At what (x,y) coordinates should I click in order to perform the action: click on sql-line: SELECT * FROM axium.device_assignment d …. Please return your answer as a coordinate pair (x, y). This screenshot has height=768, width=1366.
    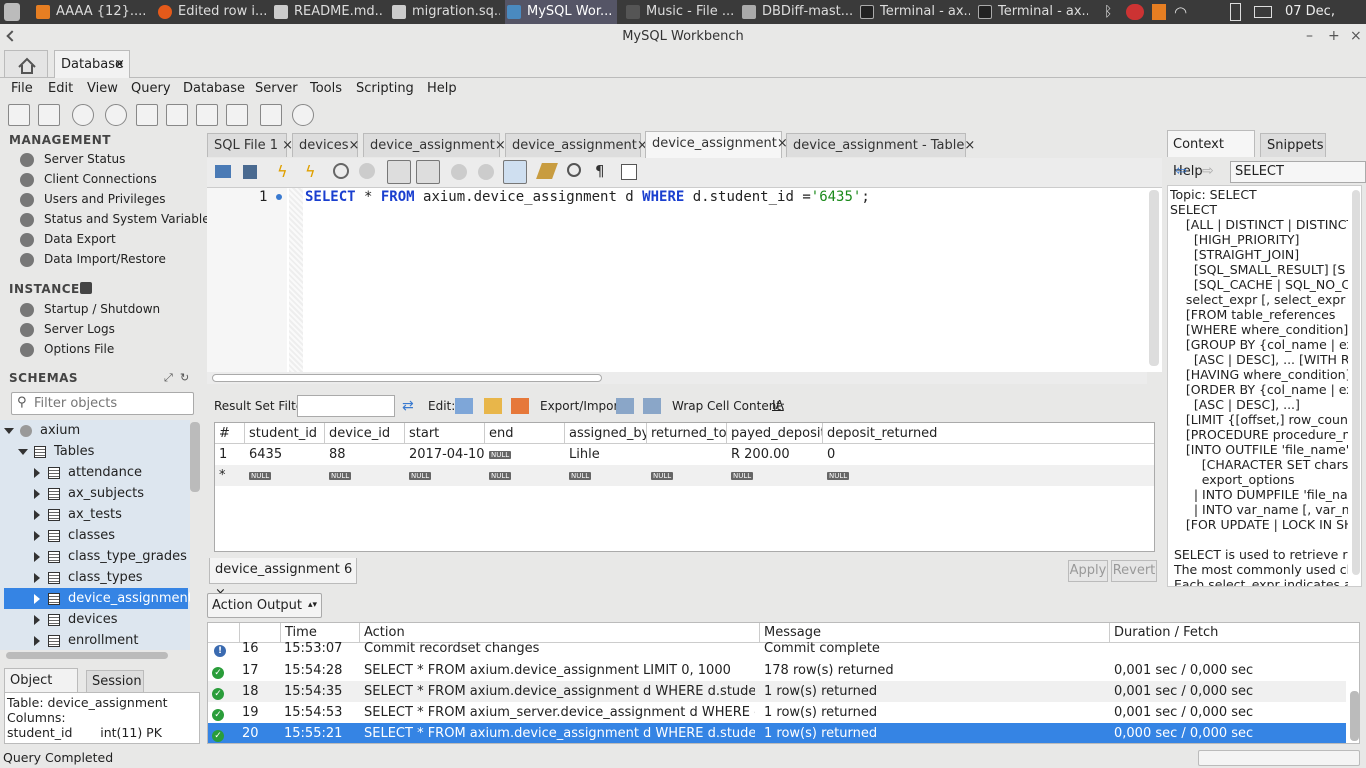
    Looking at the image, I should click on (587, 197).